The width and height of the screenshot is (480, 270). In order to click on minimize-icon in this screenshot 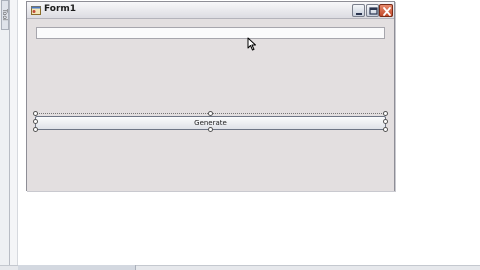, I will do `click(359, 14)`.